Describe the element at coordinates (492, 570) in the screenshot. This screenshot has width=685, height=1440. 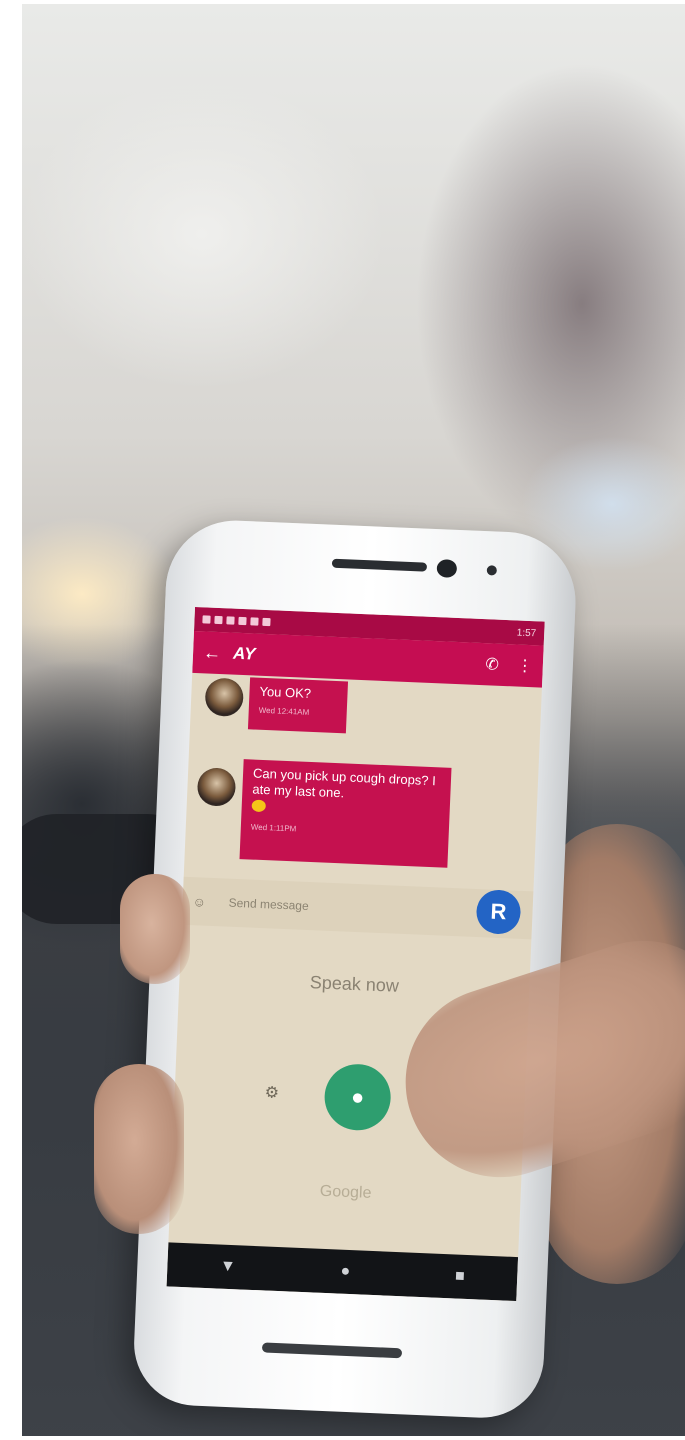
I see `sensor-dot` at that location.